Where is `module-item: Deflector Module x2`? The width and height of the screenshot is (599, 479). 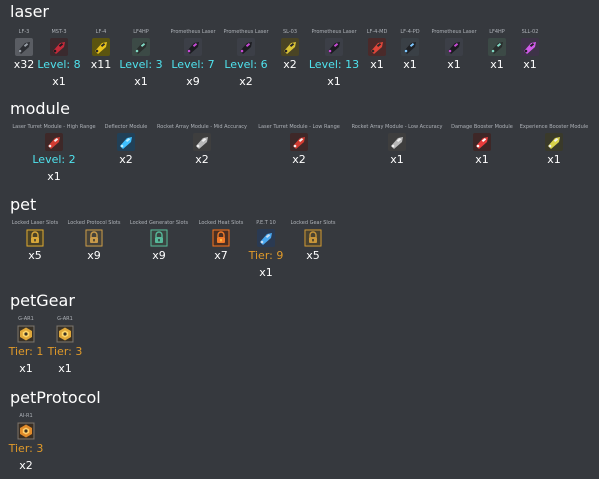 module-item: Deflector Module x2 is located at coordinates (126, 145).